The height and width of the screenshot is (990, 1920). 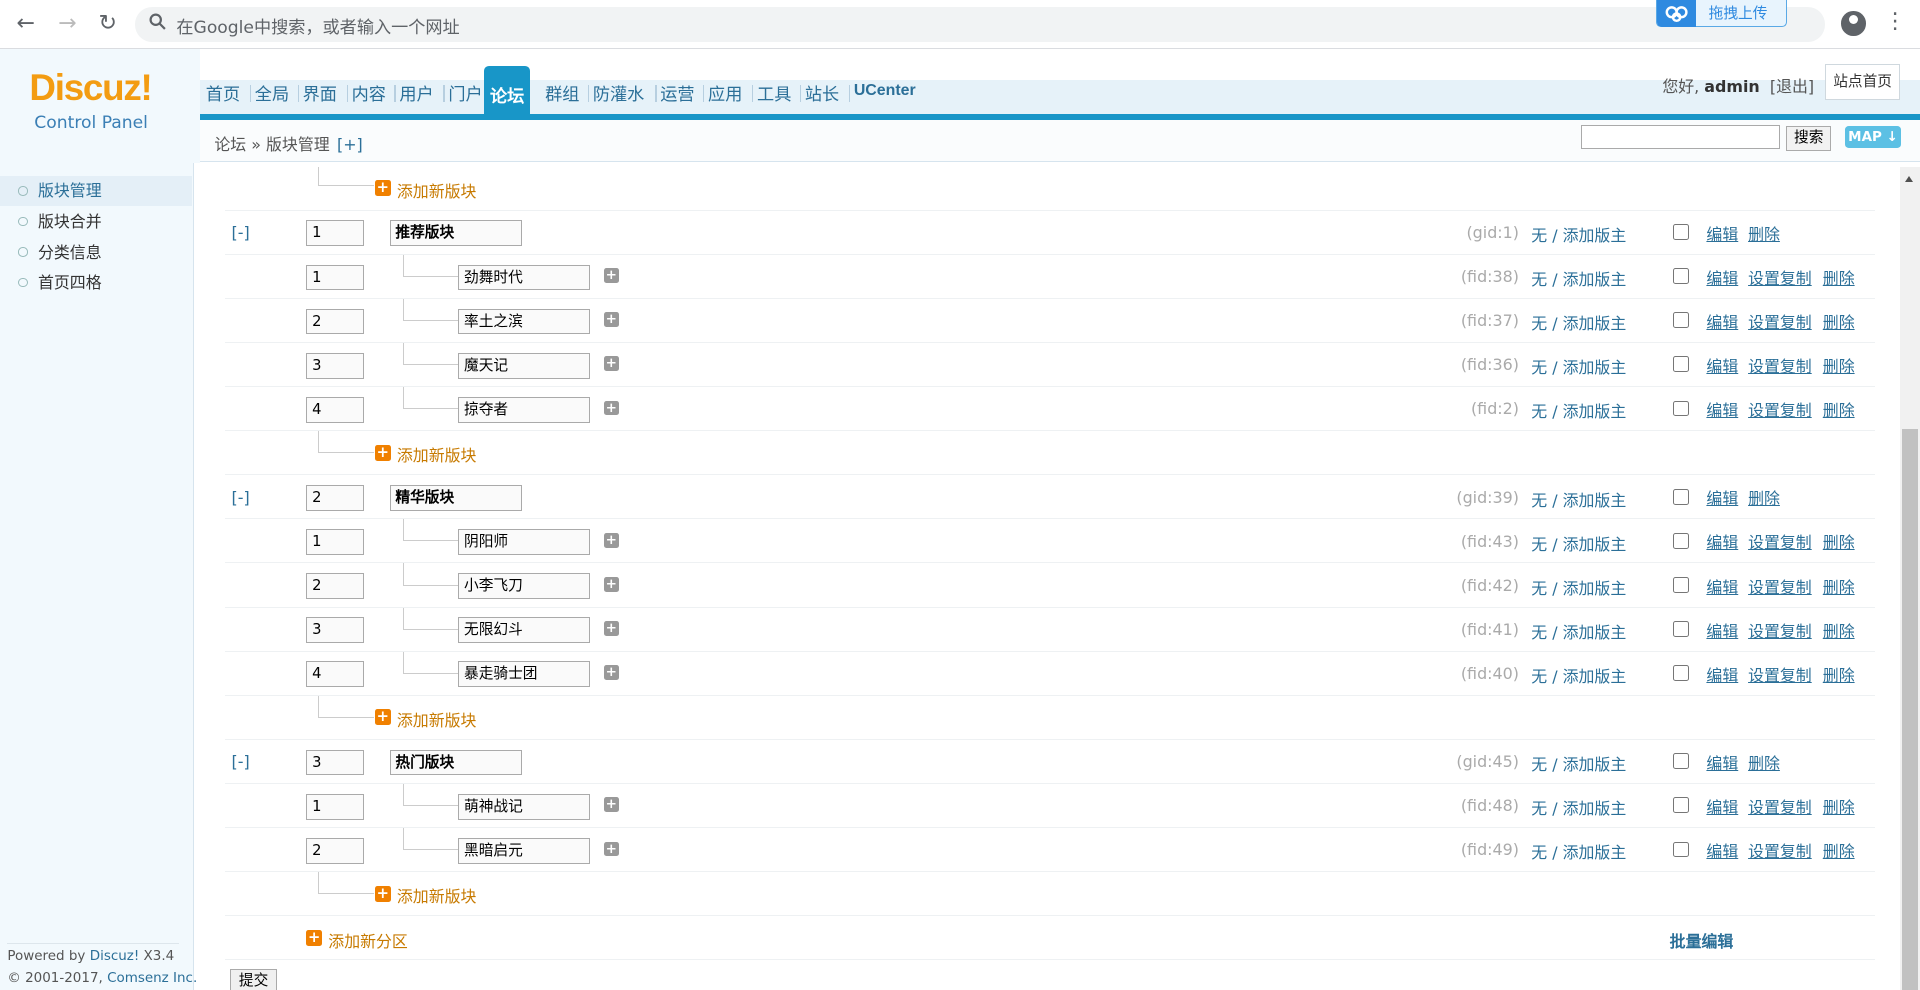 What do you see at coordinates (524, 321) in the screenshot?
I see `forum-name-input: 率土之滨` at bounding box center [524, 321].